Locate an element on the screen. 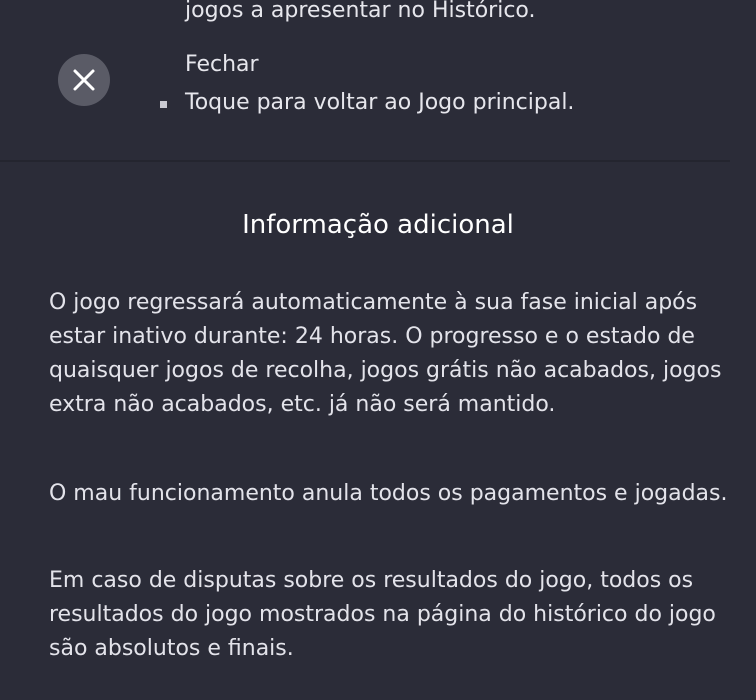  close-icon is located at coordinates (84, 80).